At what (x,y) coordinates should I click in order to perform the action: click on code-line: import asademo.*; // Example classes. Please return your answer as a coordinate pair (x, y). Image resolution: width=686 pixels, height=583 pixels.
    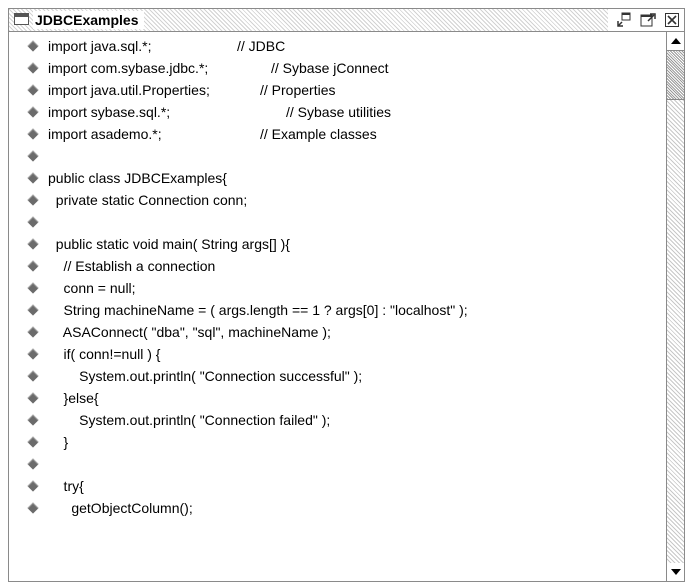
    Looking at the image, I should click on (337, 134).